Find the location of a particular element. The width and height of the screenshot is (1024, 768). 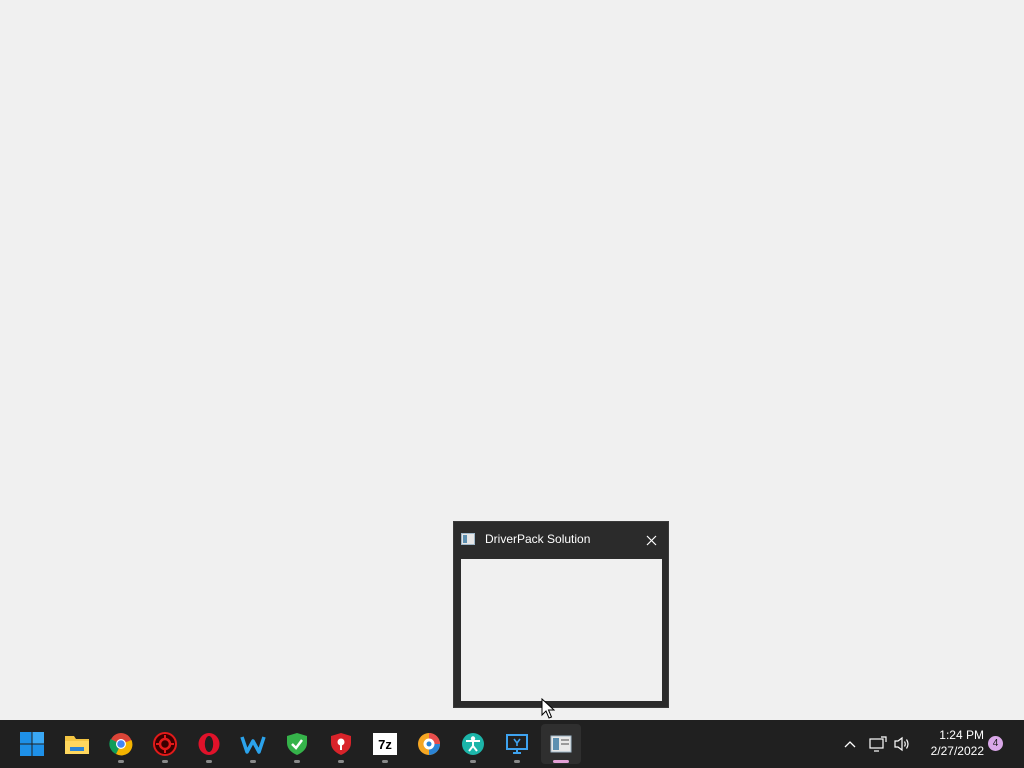

show-hidden-icons-button is located at coordinates (850, 744).